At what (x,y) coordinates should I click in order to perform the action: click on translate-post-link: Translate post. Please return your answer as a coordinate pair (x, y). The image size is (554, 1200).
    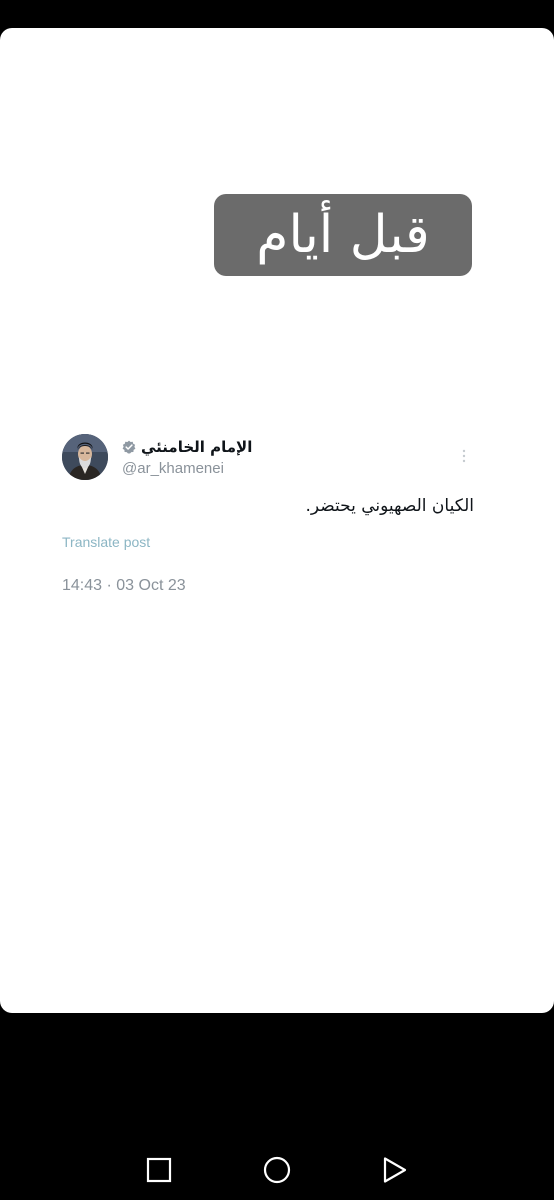
    Looking at the image, I should click on (106, 542).